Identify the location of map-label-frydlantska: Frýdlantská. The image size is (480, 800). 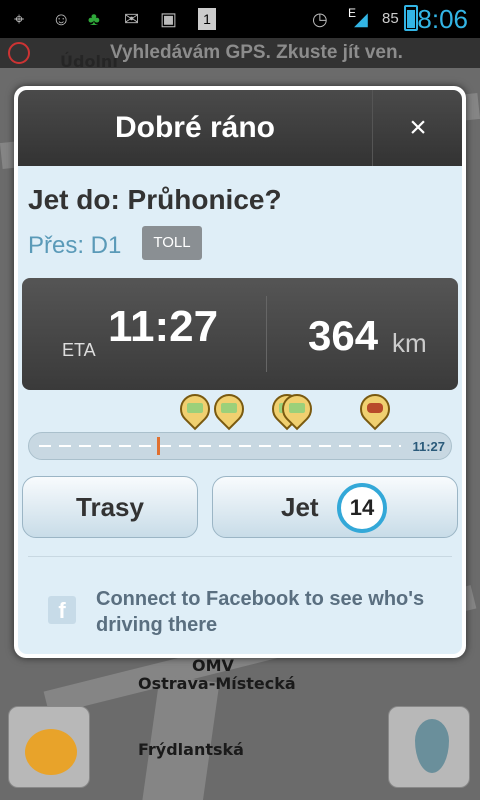
(191, 749).